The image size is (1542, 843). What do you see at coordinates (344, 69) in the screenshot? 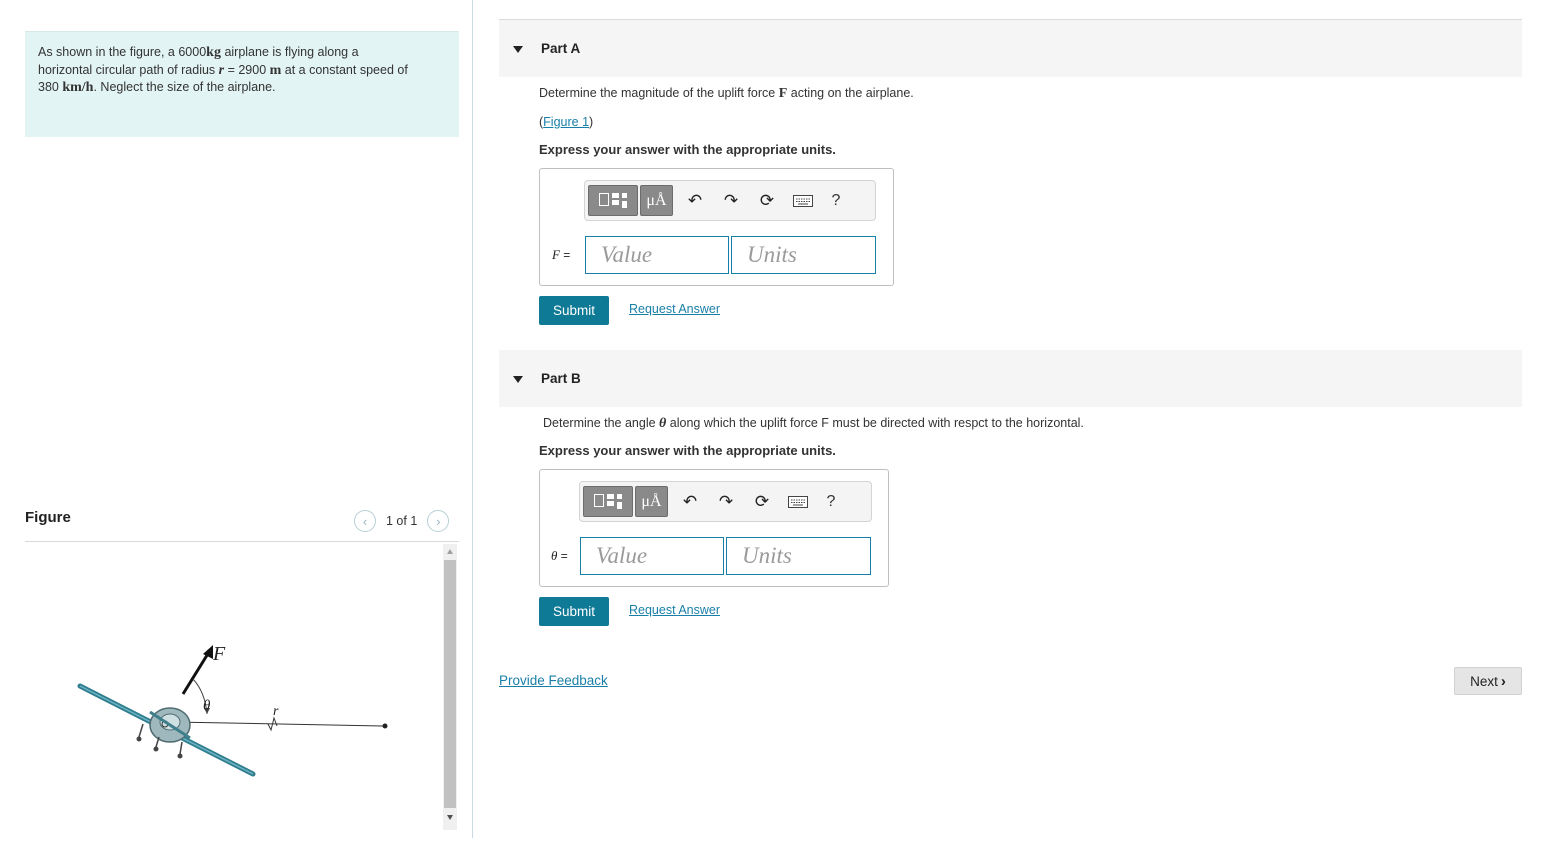
I see `problem-text: at a constant speed of` at bounding box center [344, 69].